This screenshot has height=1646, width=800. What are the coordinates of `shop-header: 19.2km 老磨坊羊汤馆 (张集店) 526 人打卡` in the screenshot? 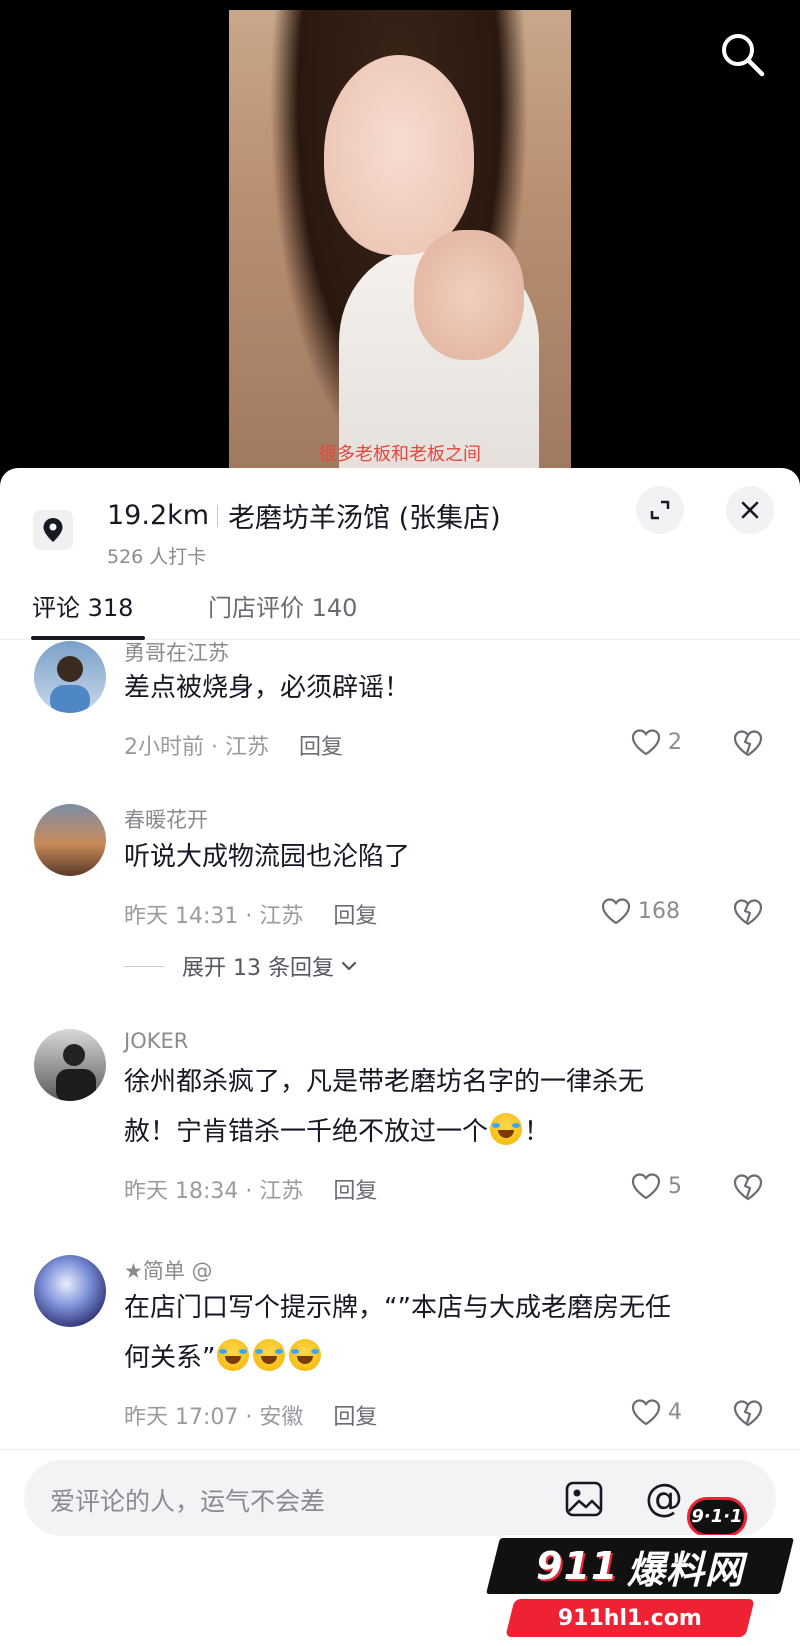 It's located at (400, 528).